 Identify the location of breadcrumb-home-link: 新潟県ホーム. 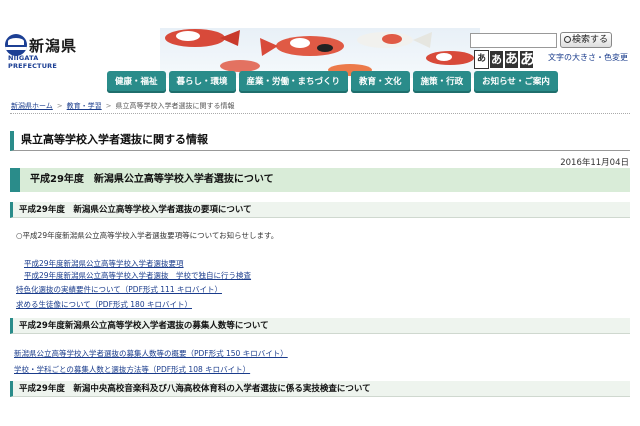
(32, 106).